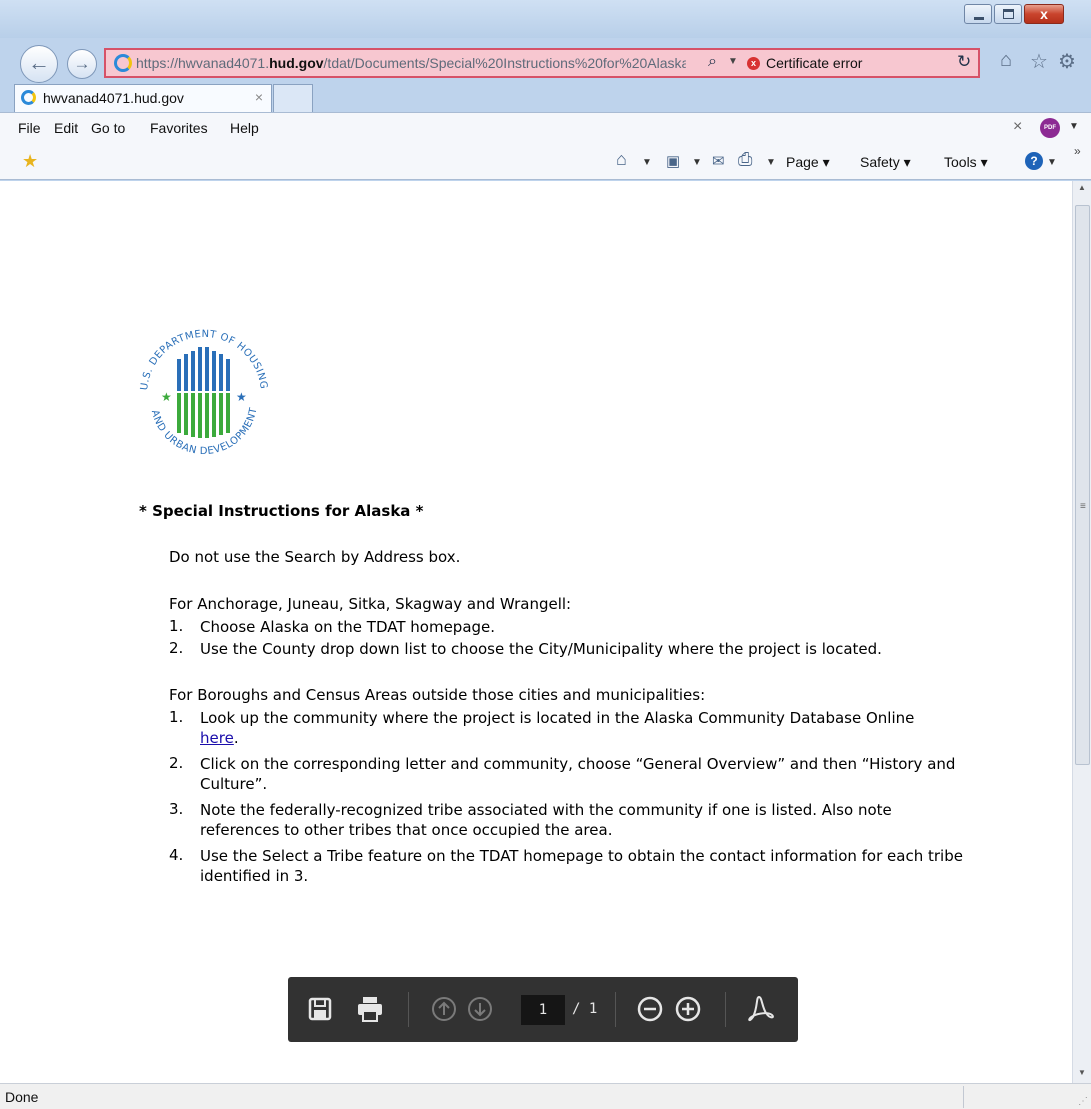  What do you see at coordinates (760, 1009) in the screenshot?
I see `open-in-acrobat-button` at bounding box center [760, 1009].